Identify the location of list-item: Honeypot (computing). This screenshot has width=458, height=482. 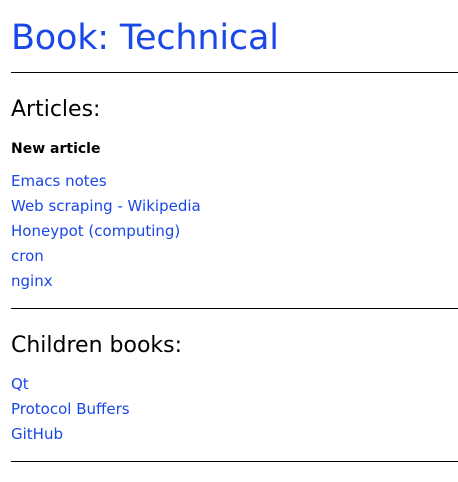
(106, 233).